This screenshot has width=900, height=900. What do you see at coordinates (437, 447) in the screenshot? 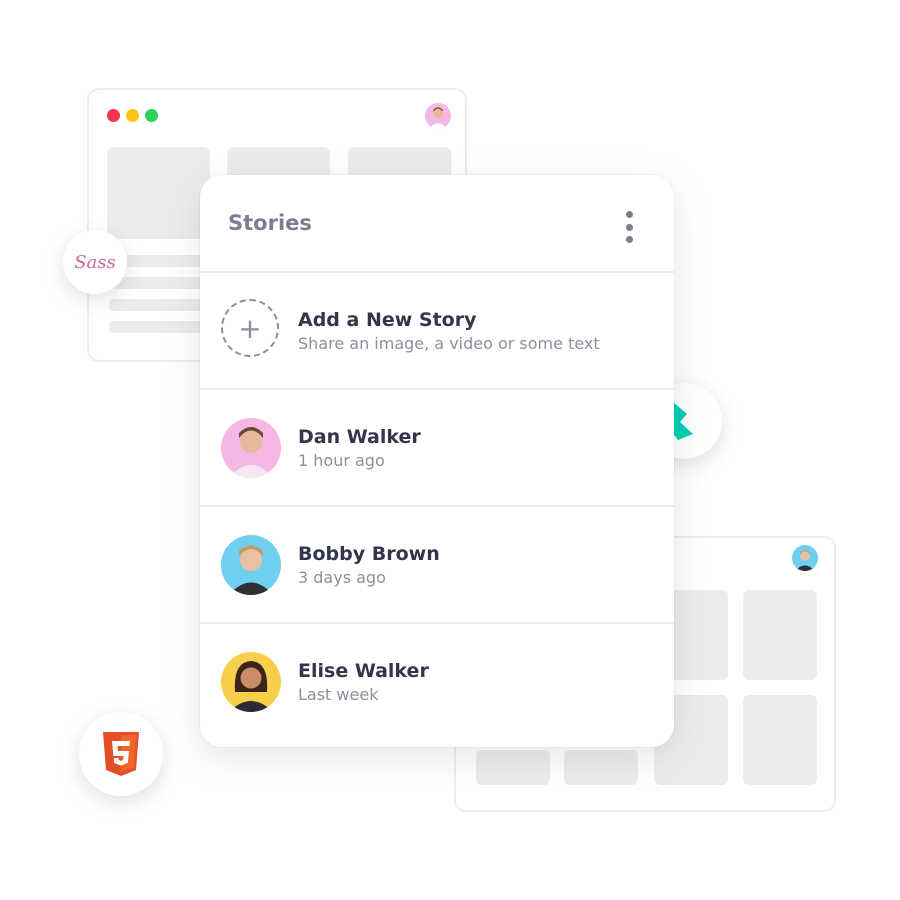
I see `story-item-dan-walker: Dan Walker 1 hour ago` at bounding box center [437, 447].